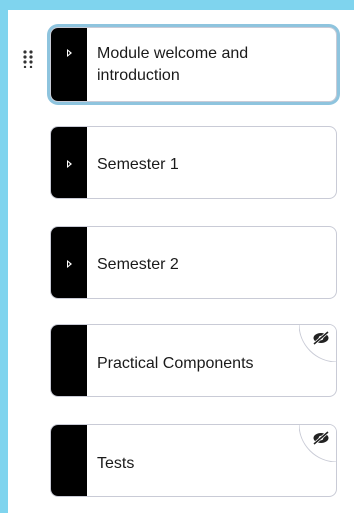  What do you see at coordinates (4, 256) in the screenshot?
I see `window-left-edge` at bounding box center [4, 256].